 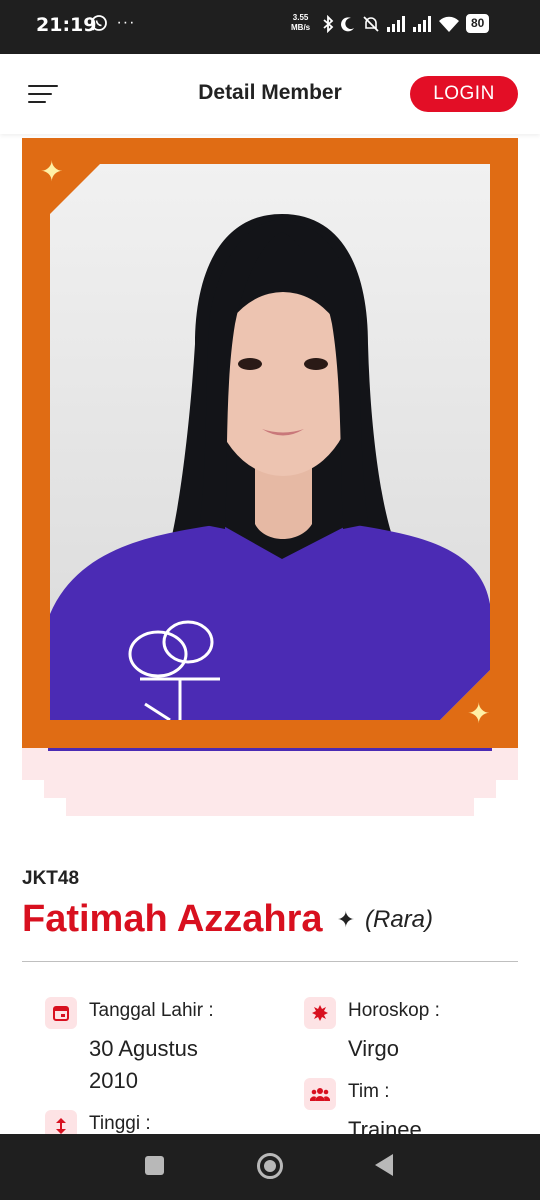 I want to click on birth-date-info: Tanggal Lahir : 30 Agustus 2010, so click(x=155, y=1052).